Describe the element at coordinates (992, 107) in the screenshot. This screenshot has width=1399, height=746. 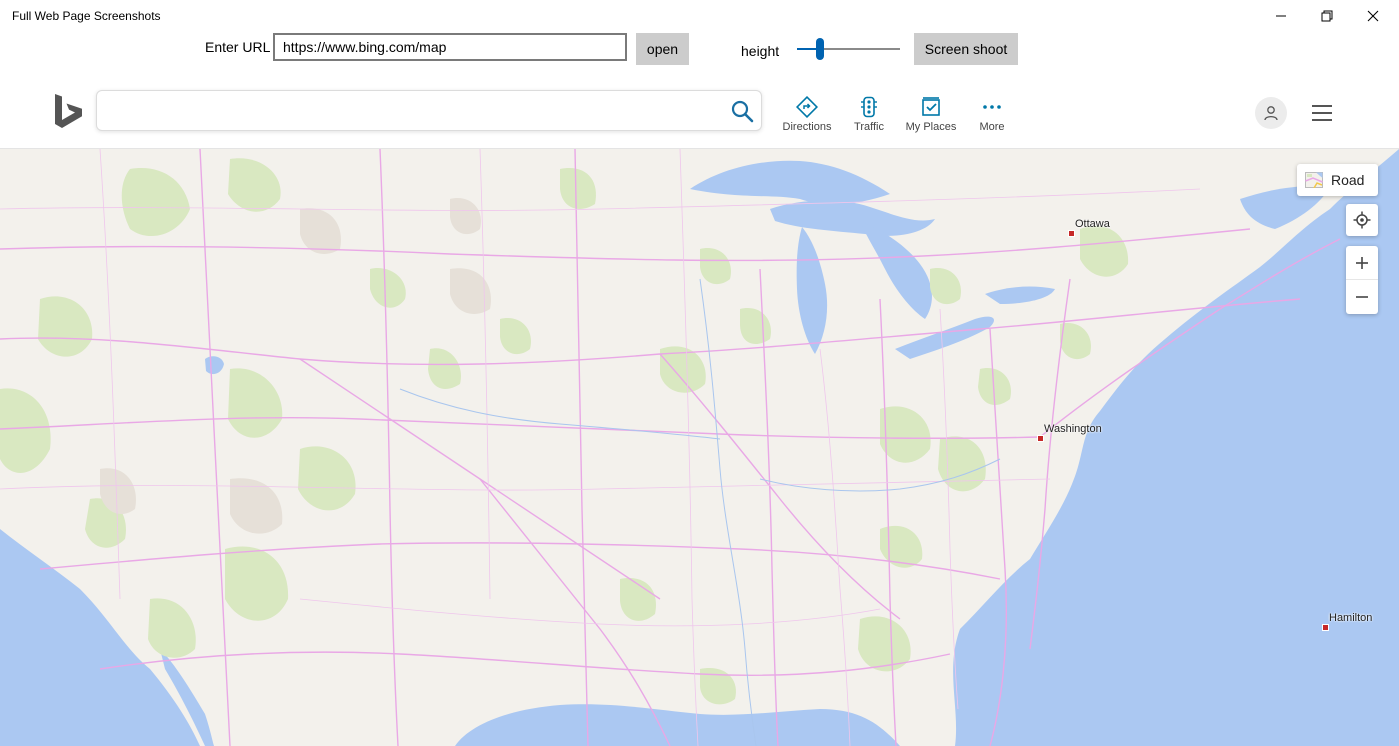
I see `more-icon` at that location.